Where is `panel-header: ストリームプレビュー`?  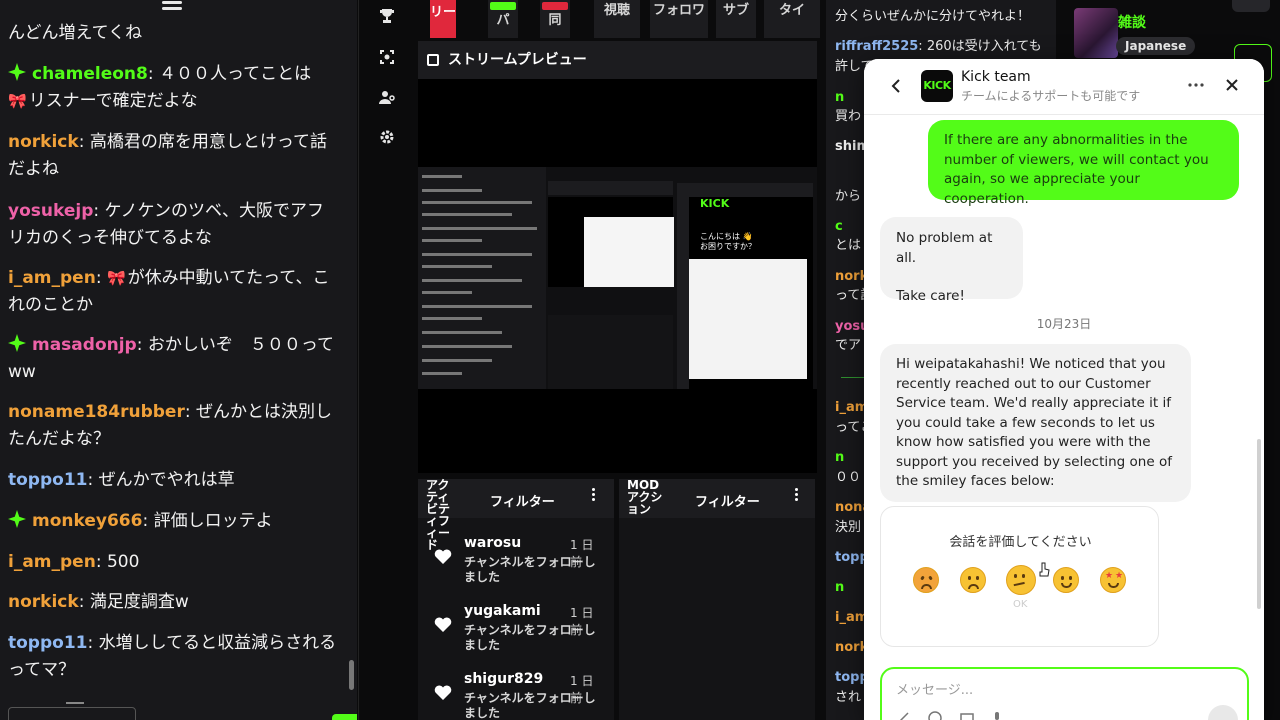 panel-header: ストリームプレビュー is located at coordinates (617, 60).